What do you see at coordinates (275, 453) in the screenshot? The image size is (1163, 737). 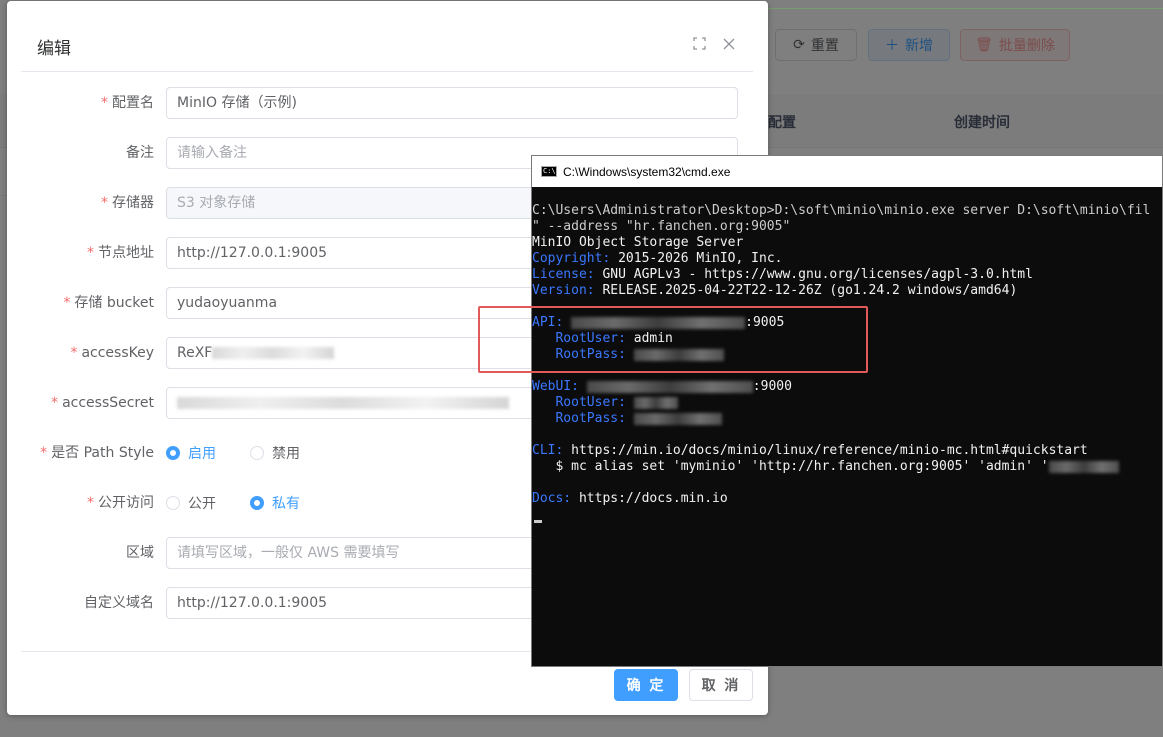 I see `path-style-disable-radio: 禁用` at bounding box center [275, 453].